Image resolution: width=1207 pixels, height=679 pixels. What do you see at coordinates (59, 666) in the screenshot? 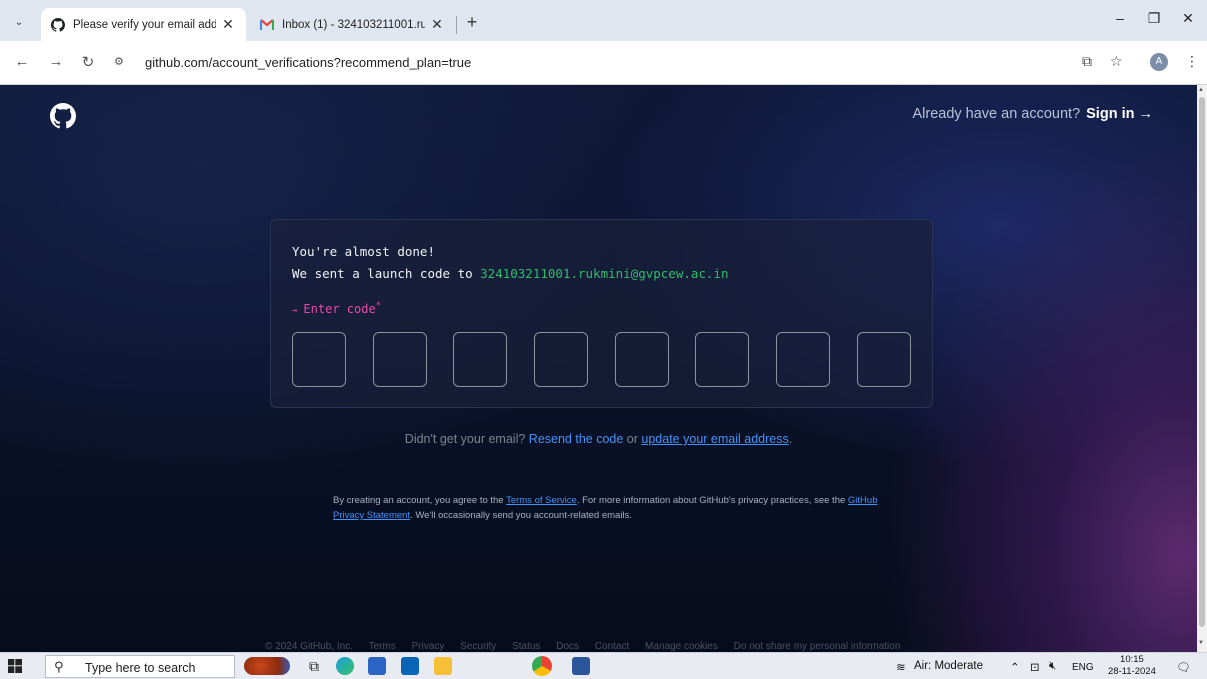
I see `search-icon: ⚲` at bounding box center [59, 666].